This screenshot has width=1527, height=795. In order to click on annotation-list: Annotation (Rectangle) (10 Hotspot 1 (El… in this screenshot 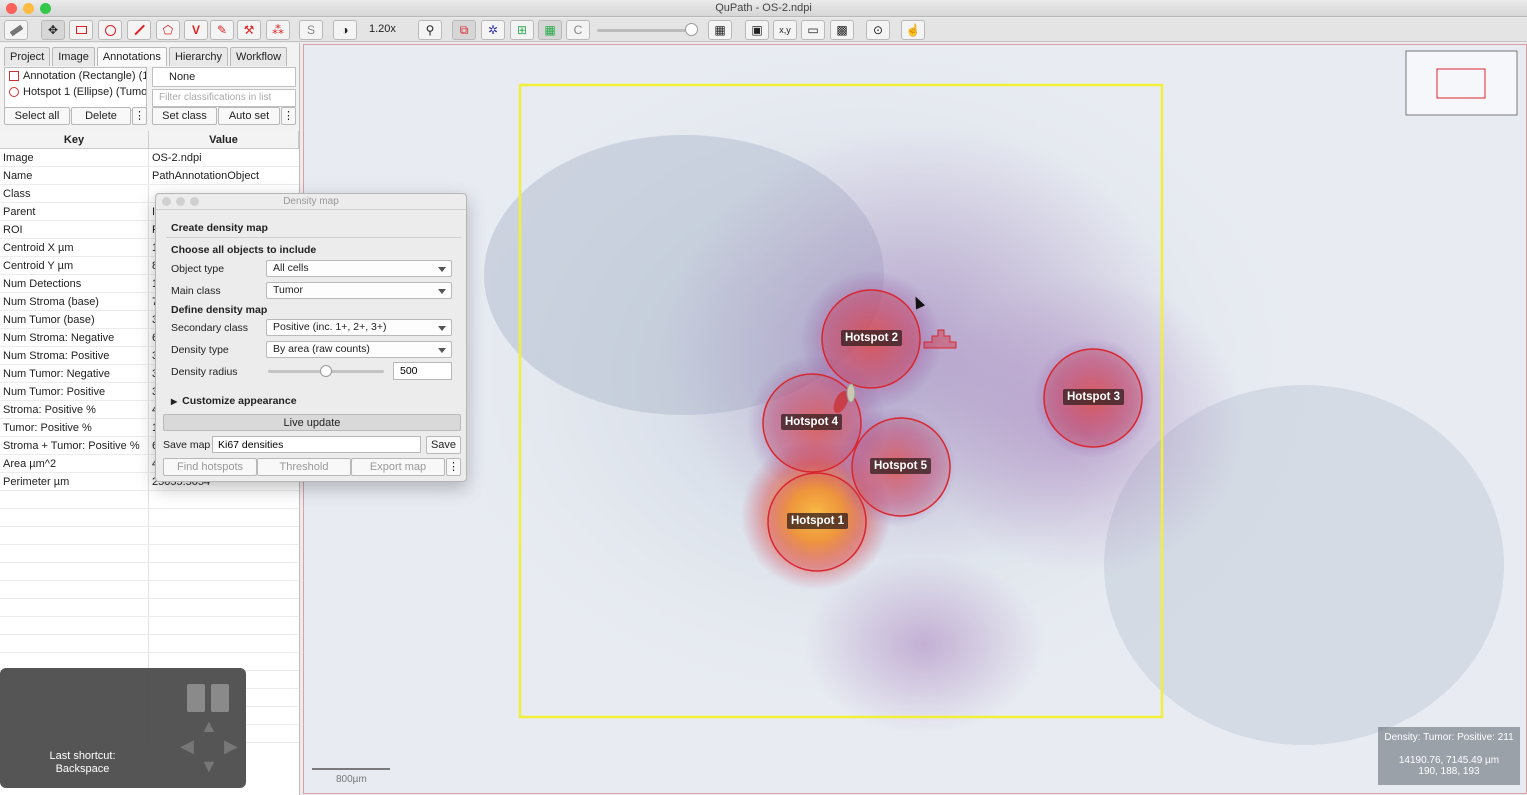, I will do `click(75, 89)`.